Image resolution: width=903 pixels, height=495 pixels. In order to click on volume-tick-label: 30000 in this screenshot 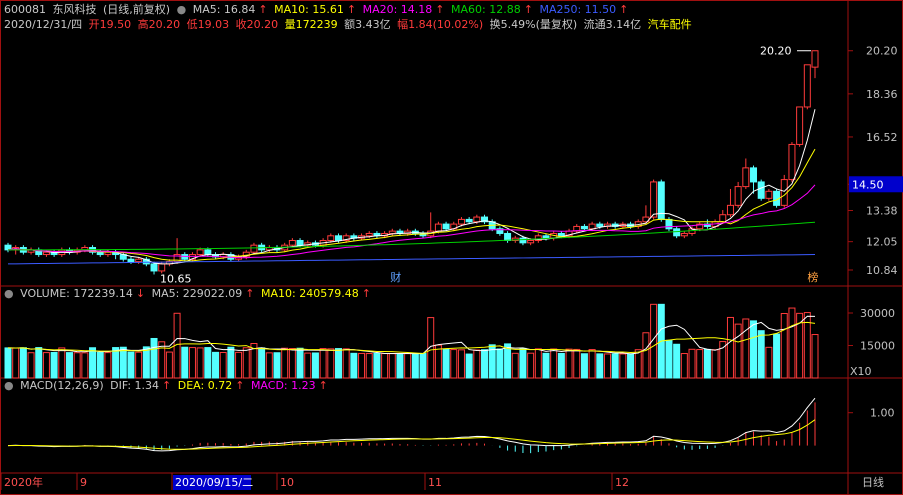, I will do `click(877, 313)`.